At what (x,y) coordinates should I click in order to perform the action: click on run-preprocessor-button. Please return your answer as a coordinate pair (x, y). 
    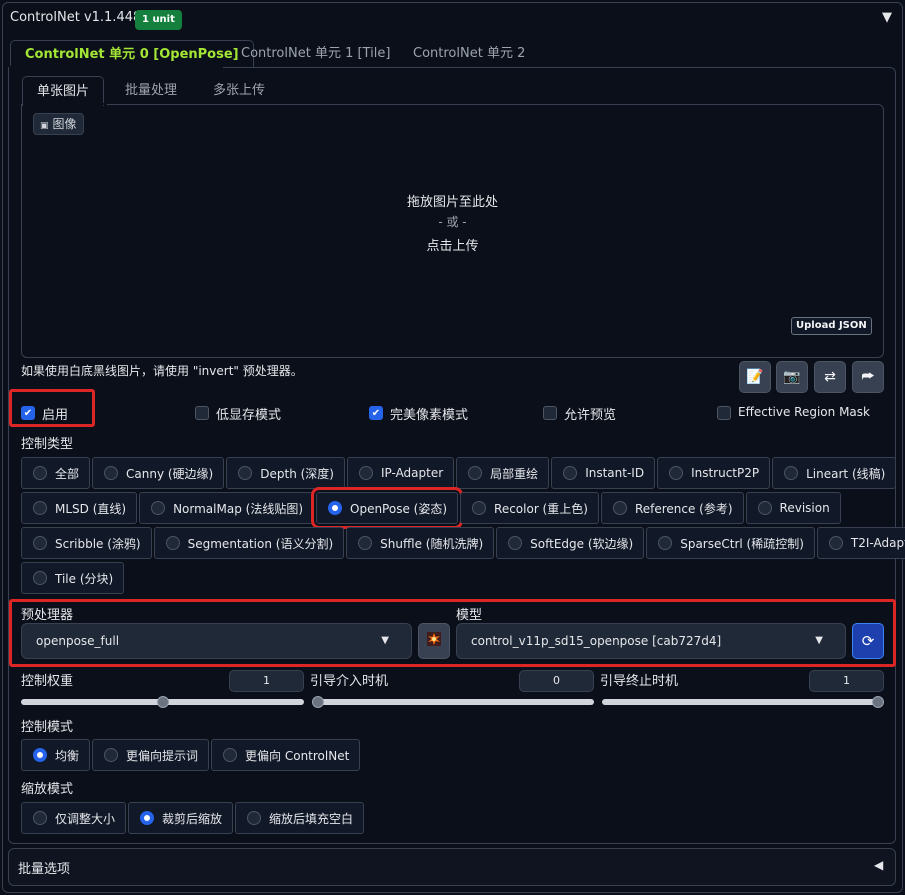
    Looking at the image, I should click on (434, 641).